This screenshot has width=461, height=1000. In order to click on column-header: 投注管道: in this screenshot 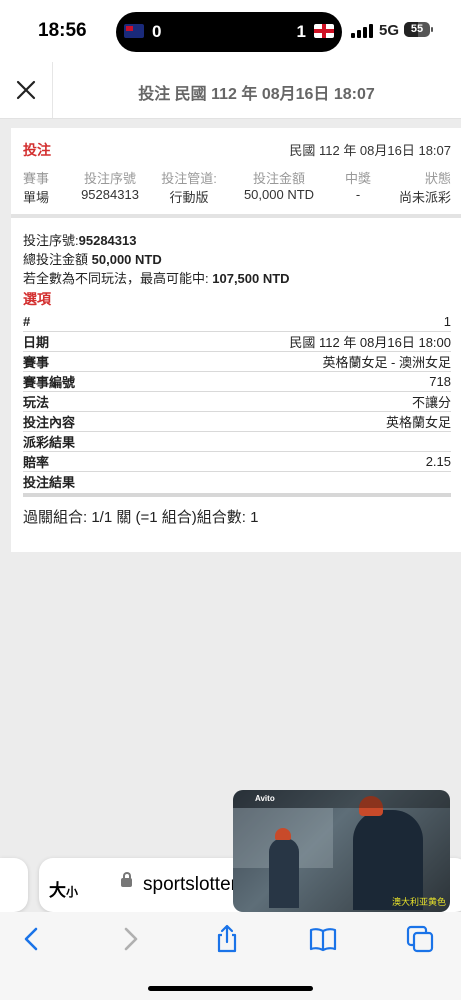, I will do `click(189, 178)`.